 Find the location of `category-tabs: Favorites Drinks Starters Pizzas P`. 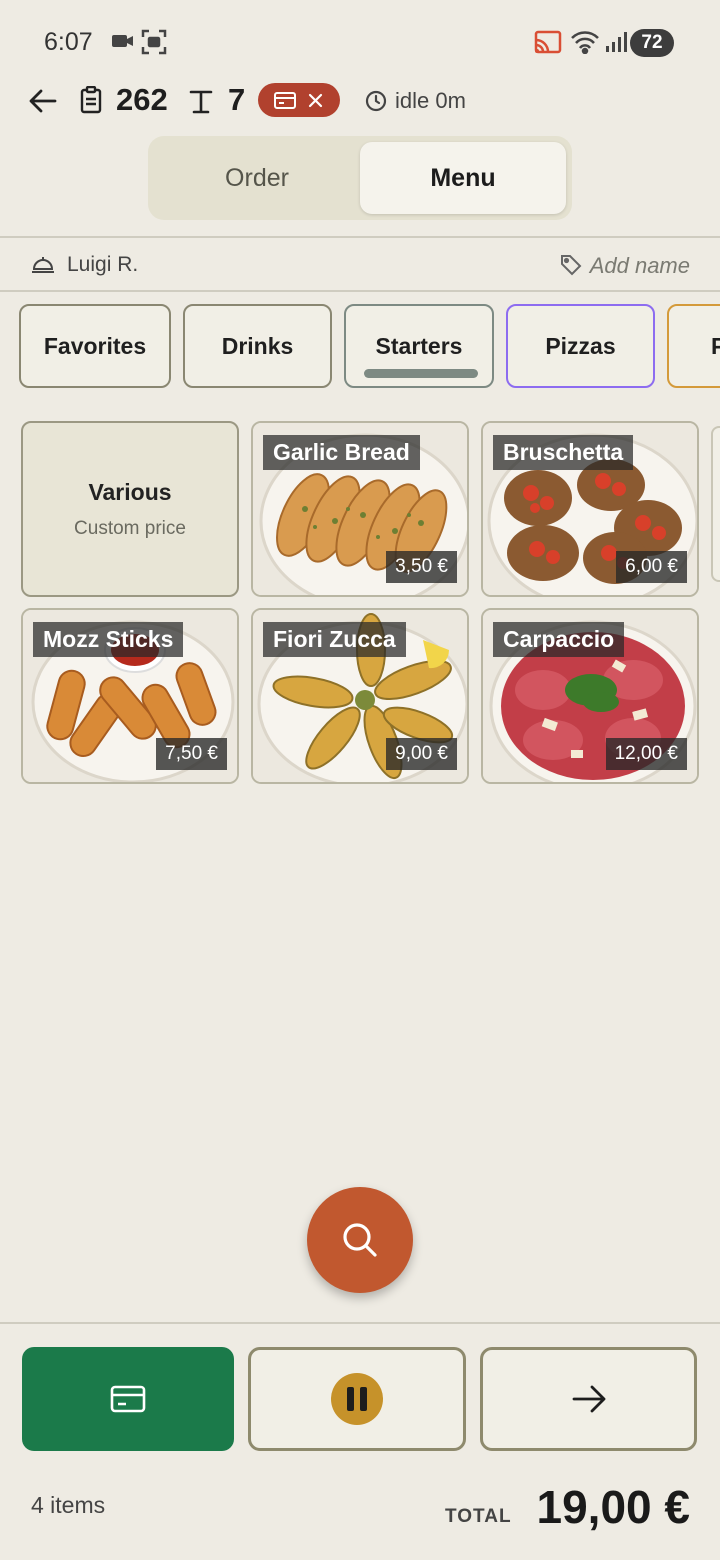

category-tabs: Favorites Drinks Starters Pizzas P is located at coordinates (360, 346).